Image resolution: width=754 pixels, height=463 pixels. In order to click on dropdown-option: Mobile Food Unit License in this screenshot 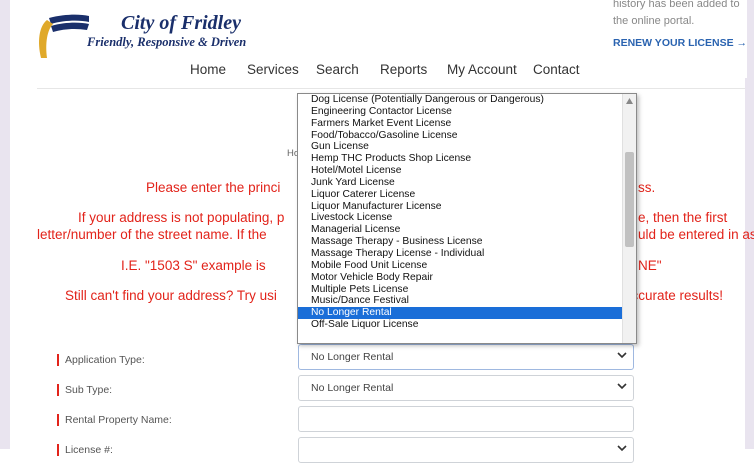, I will do `click(461, 266)`.